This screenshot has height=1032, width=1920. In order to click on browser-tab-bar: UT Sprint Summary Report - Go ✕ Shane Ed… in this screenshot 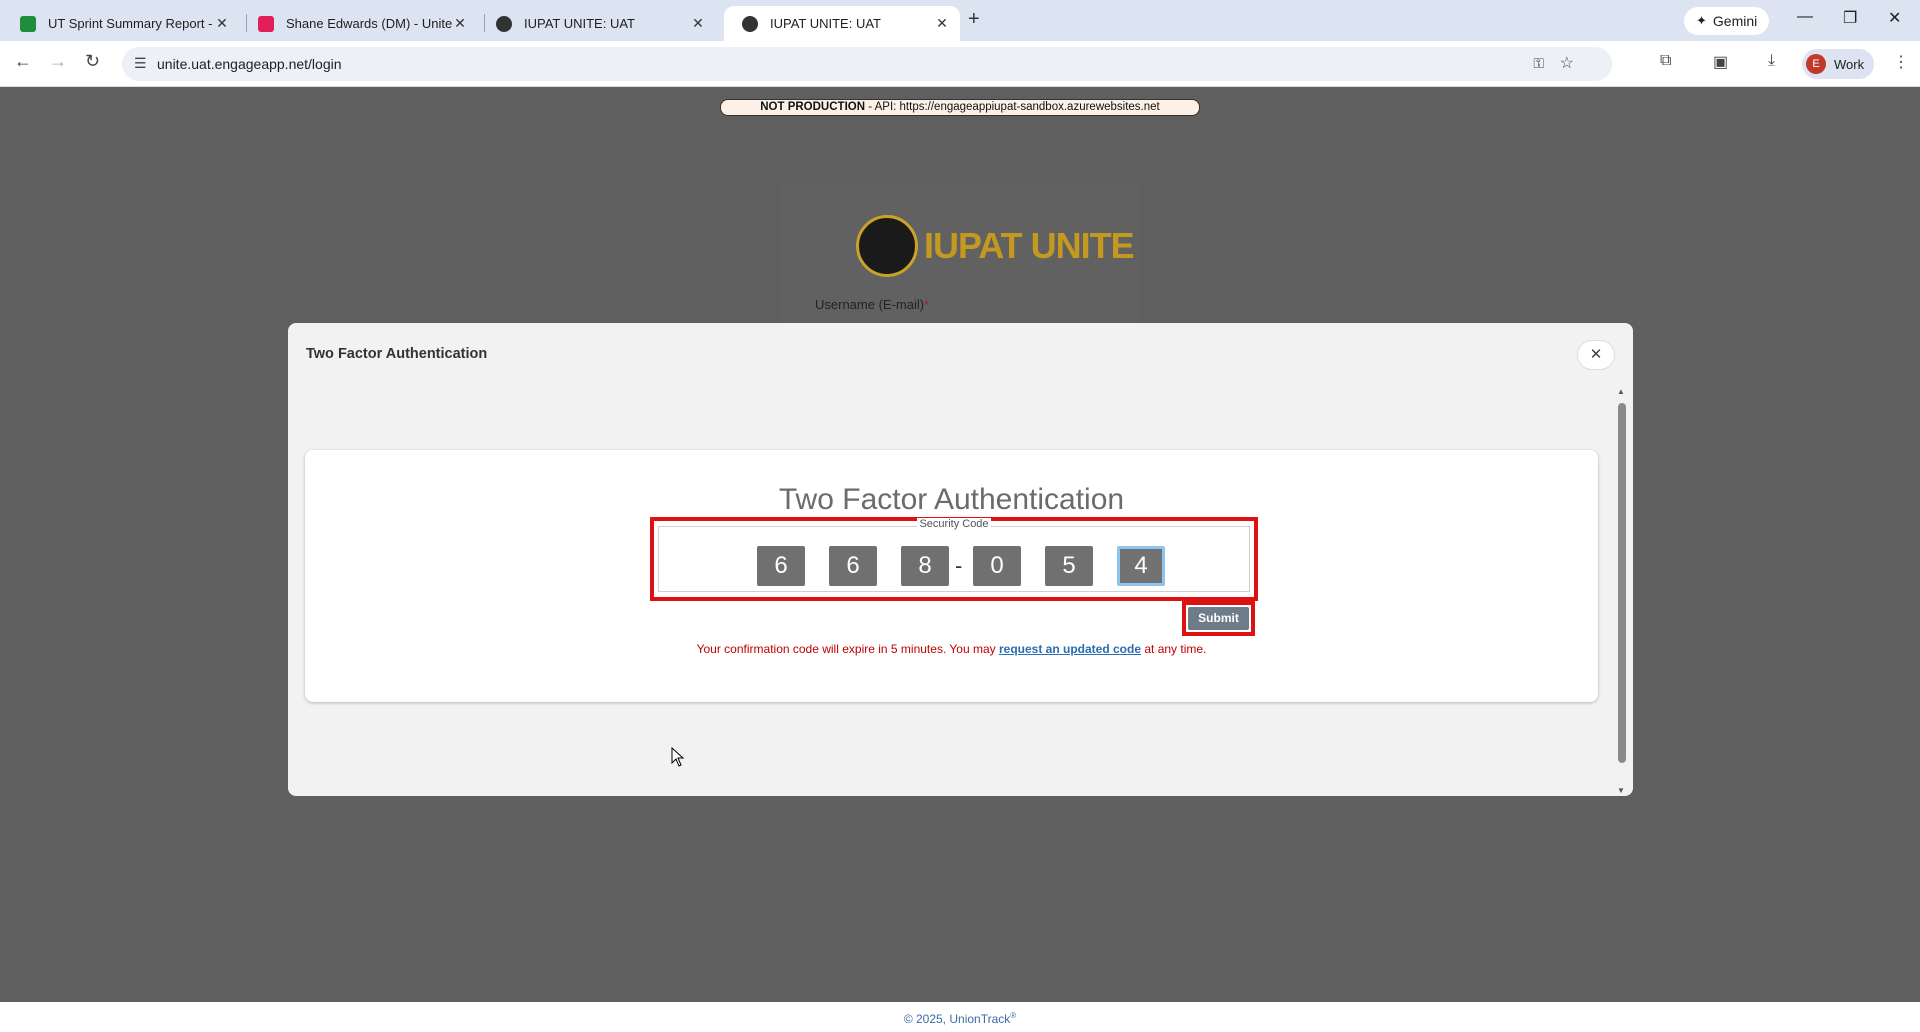, I will do `click(960, 20)`.